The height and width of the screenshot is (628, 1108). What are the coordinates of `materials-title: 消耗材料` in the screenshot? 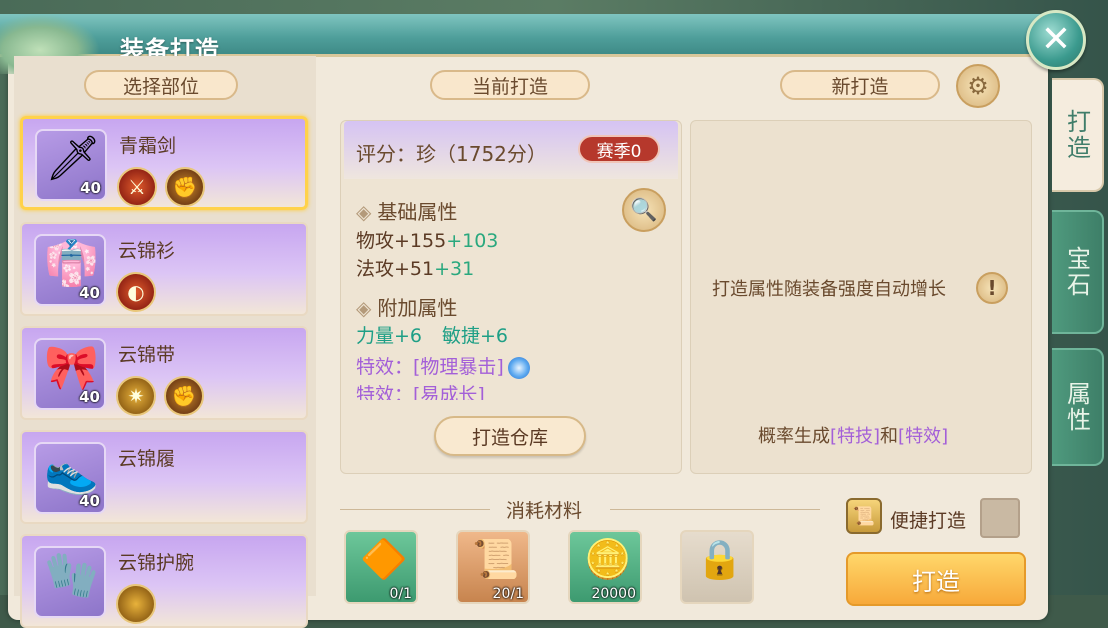 It's located at (544, 511).